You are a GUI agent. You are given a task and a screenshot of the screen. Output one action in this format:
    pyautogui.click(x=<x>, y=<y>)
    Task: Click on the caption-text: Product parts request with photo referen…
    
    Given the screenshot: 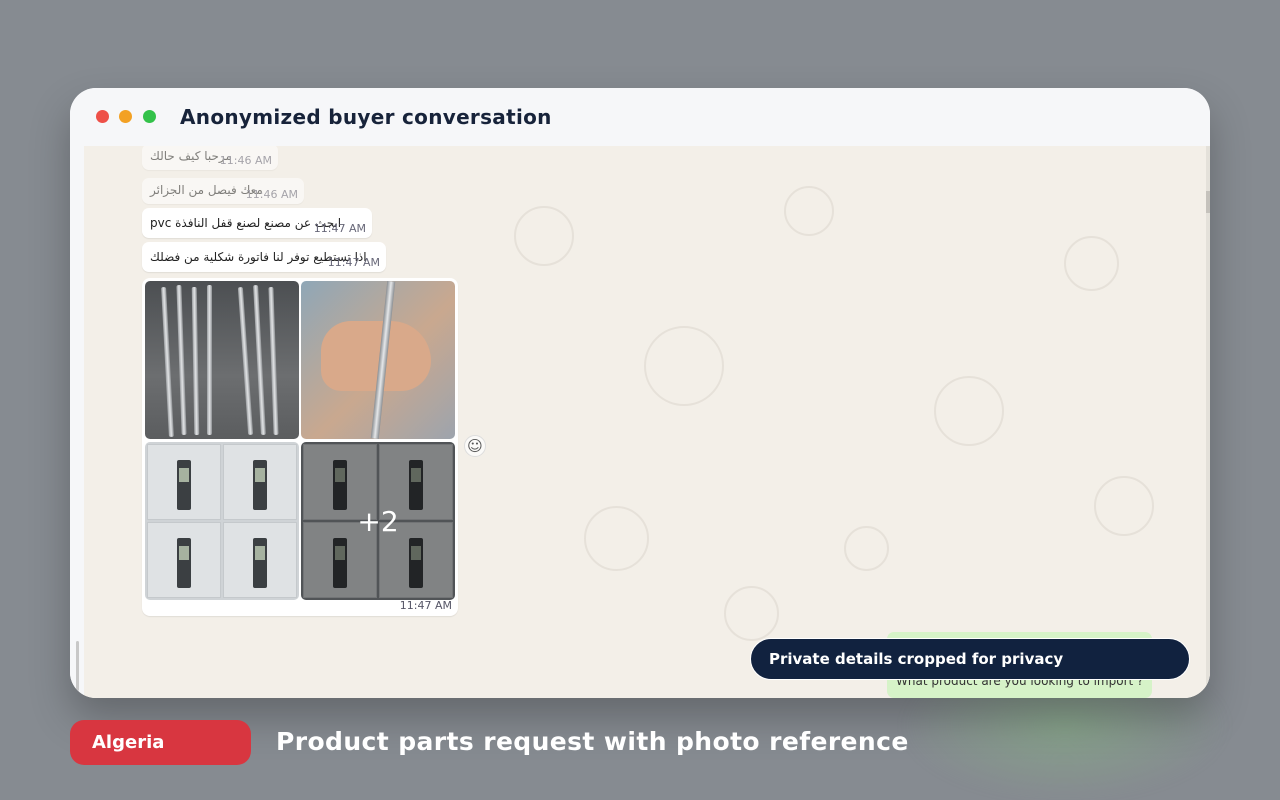 What is the action you would take?
    pyautogui.click(x=592, y=741)
    